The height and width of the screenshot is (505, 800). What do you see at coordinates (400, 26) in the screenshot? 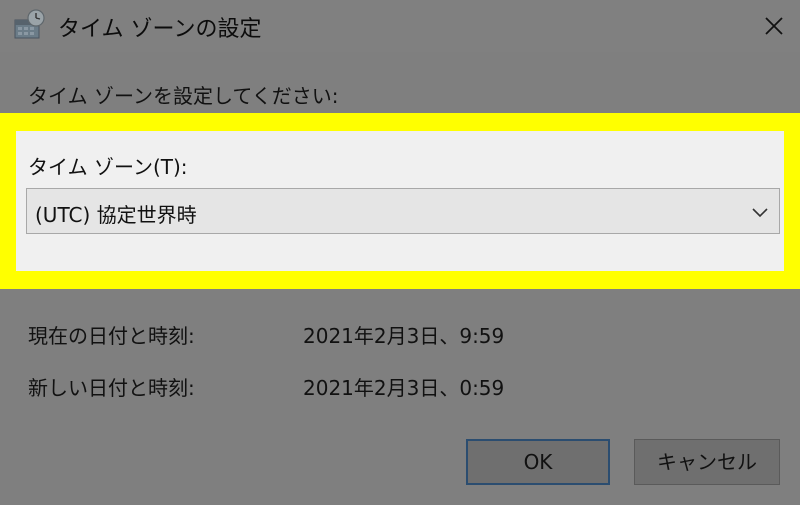
I see `title-bar: タイム ゾーンの設定` at bounding box center [400, 26].